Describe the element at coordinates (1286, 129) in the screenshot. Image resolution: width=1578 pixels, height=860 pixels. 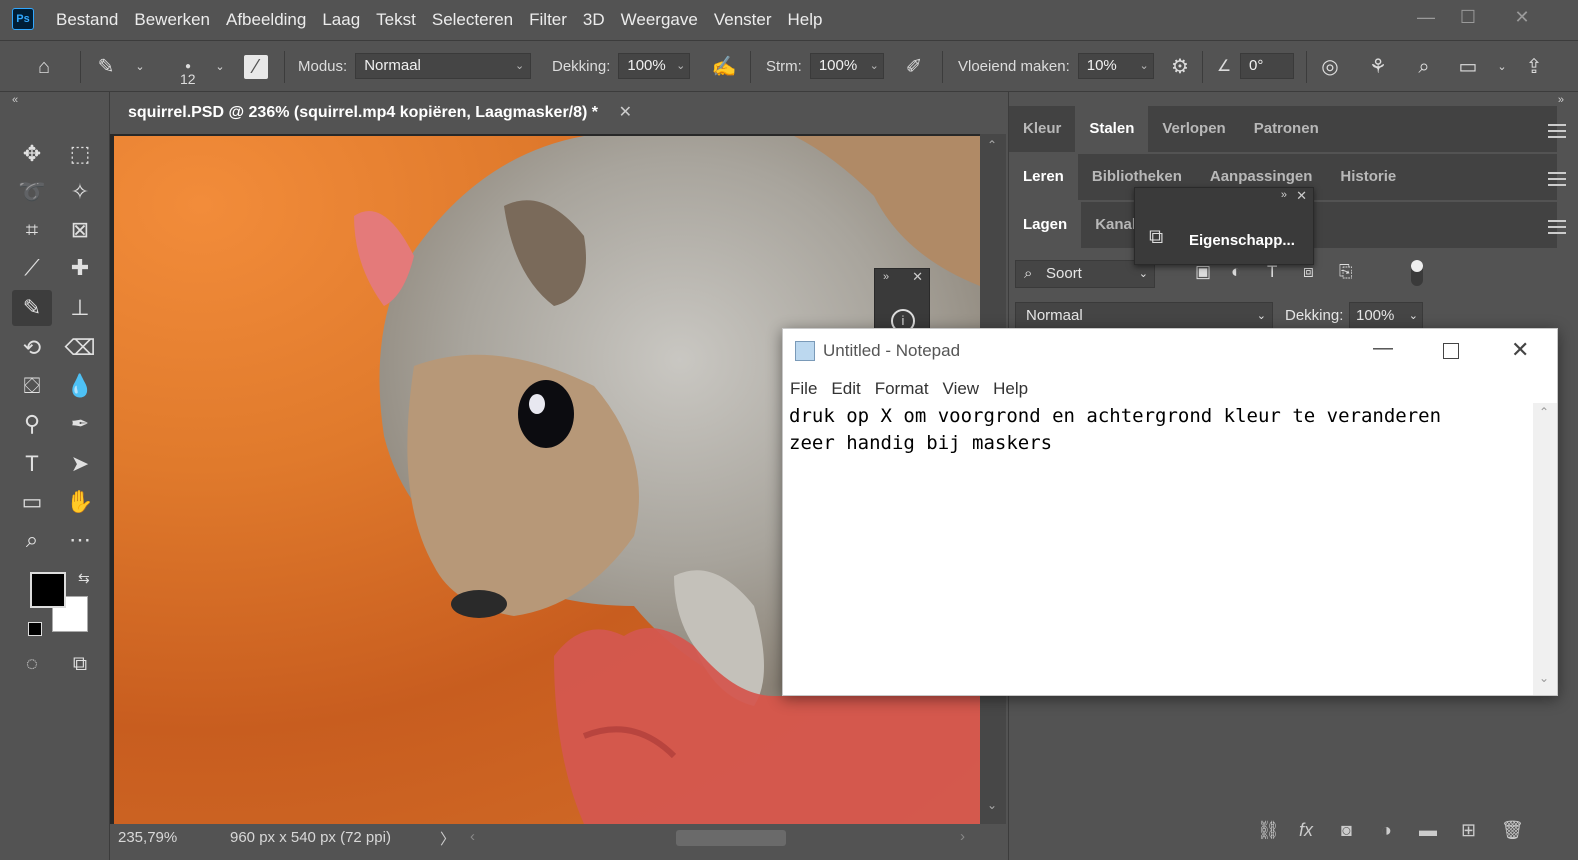
I see `tab-patronen: Patronen` at that location.